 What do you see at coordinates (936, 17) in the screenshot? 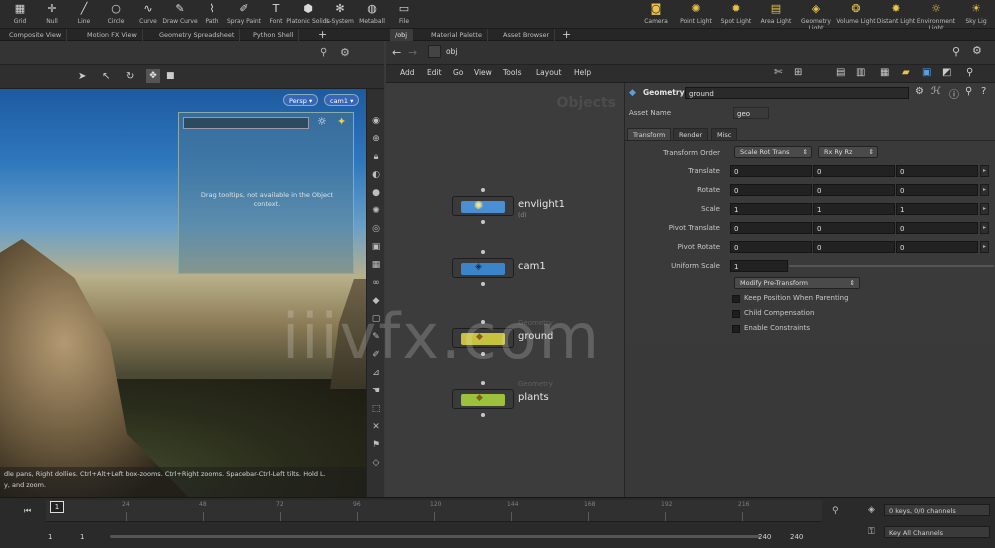
I see `shelf-tool-environment-light: ☼Environment Light` at bounding box center [936, 17].